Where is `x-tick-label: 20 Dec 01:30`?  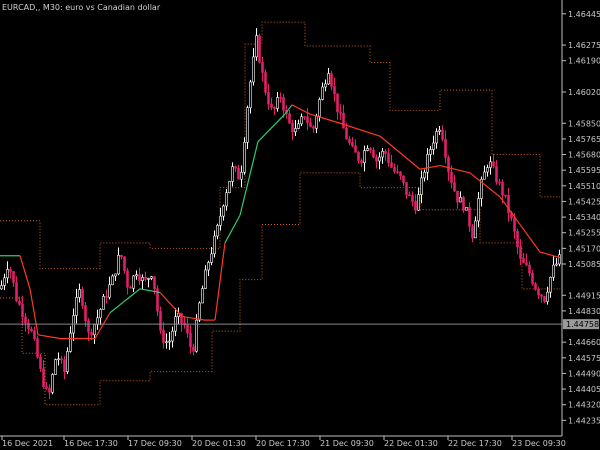
x-tick-label: 20 Dec 01:30 is located at coordinates (219, 443).